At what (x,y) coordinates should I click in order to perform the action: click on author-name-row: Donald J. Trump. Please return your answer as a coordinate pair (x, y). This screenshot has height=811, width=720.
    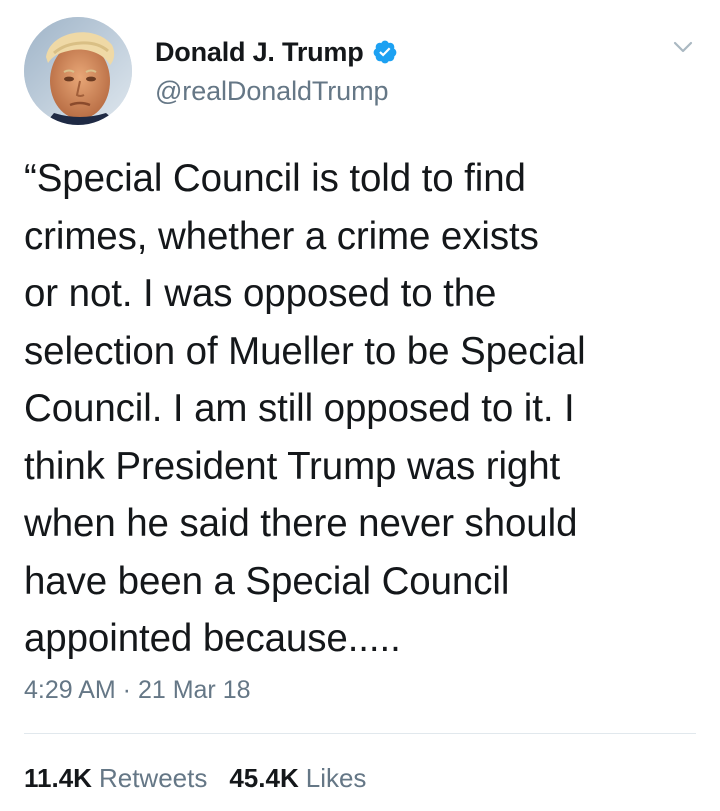
    Looking at the image, I should click on (276, 52).